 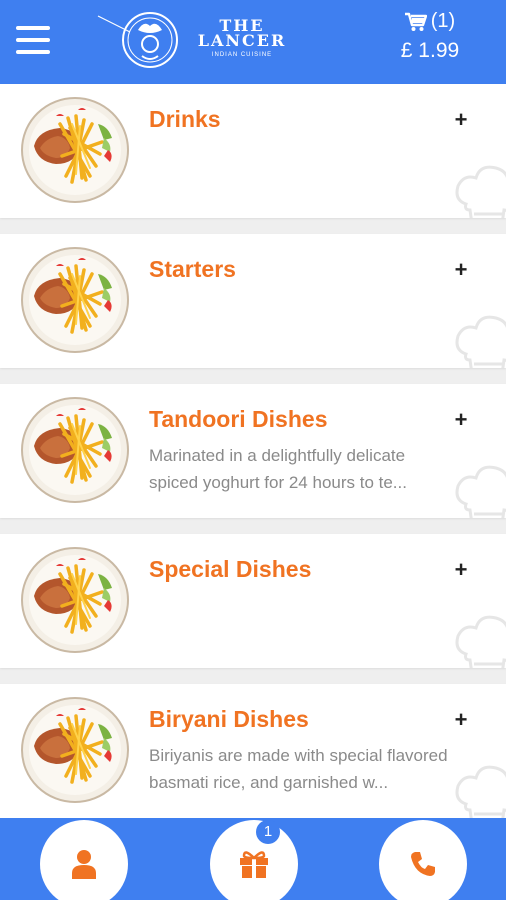 I want to click on cart-icon, so click(x=415, y=21).